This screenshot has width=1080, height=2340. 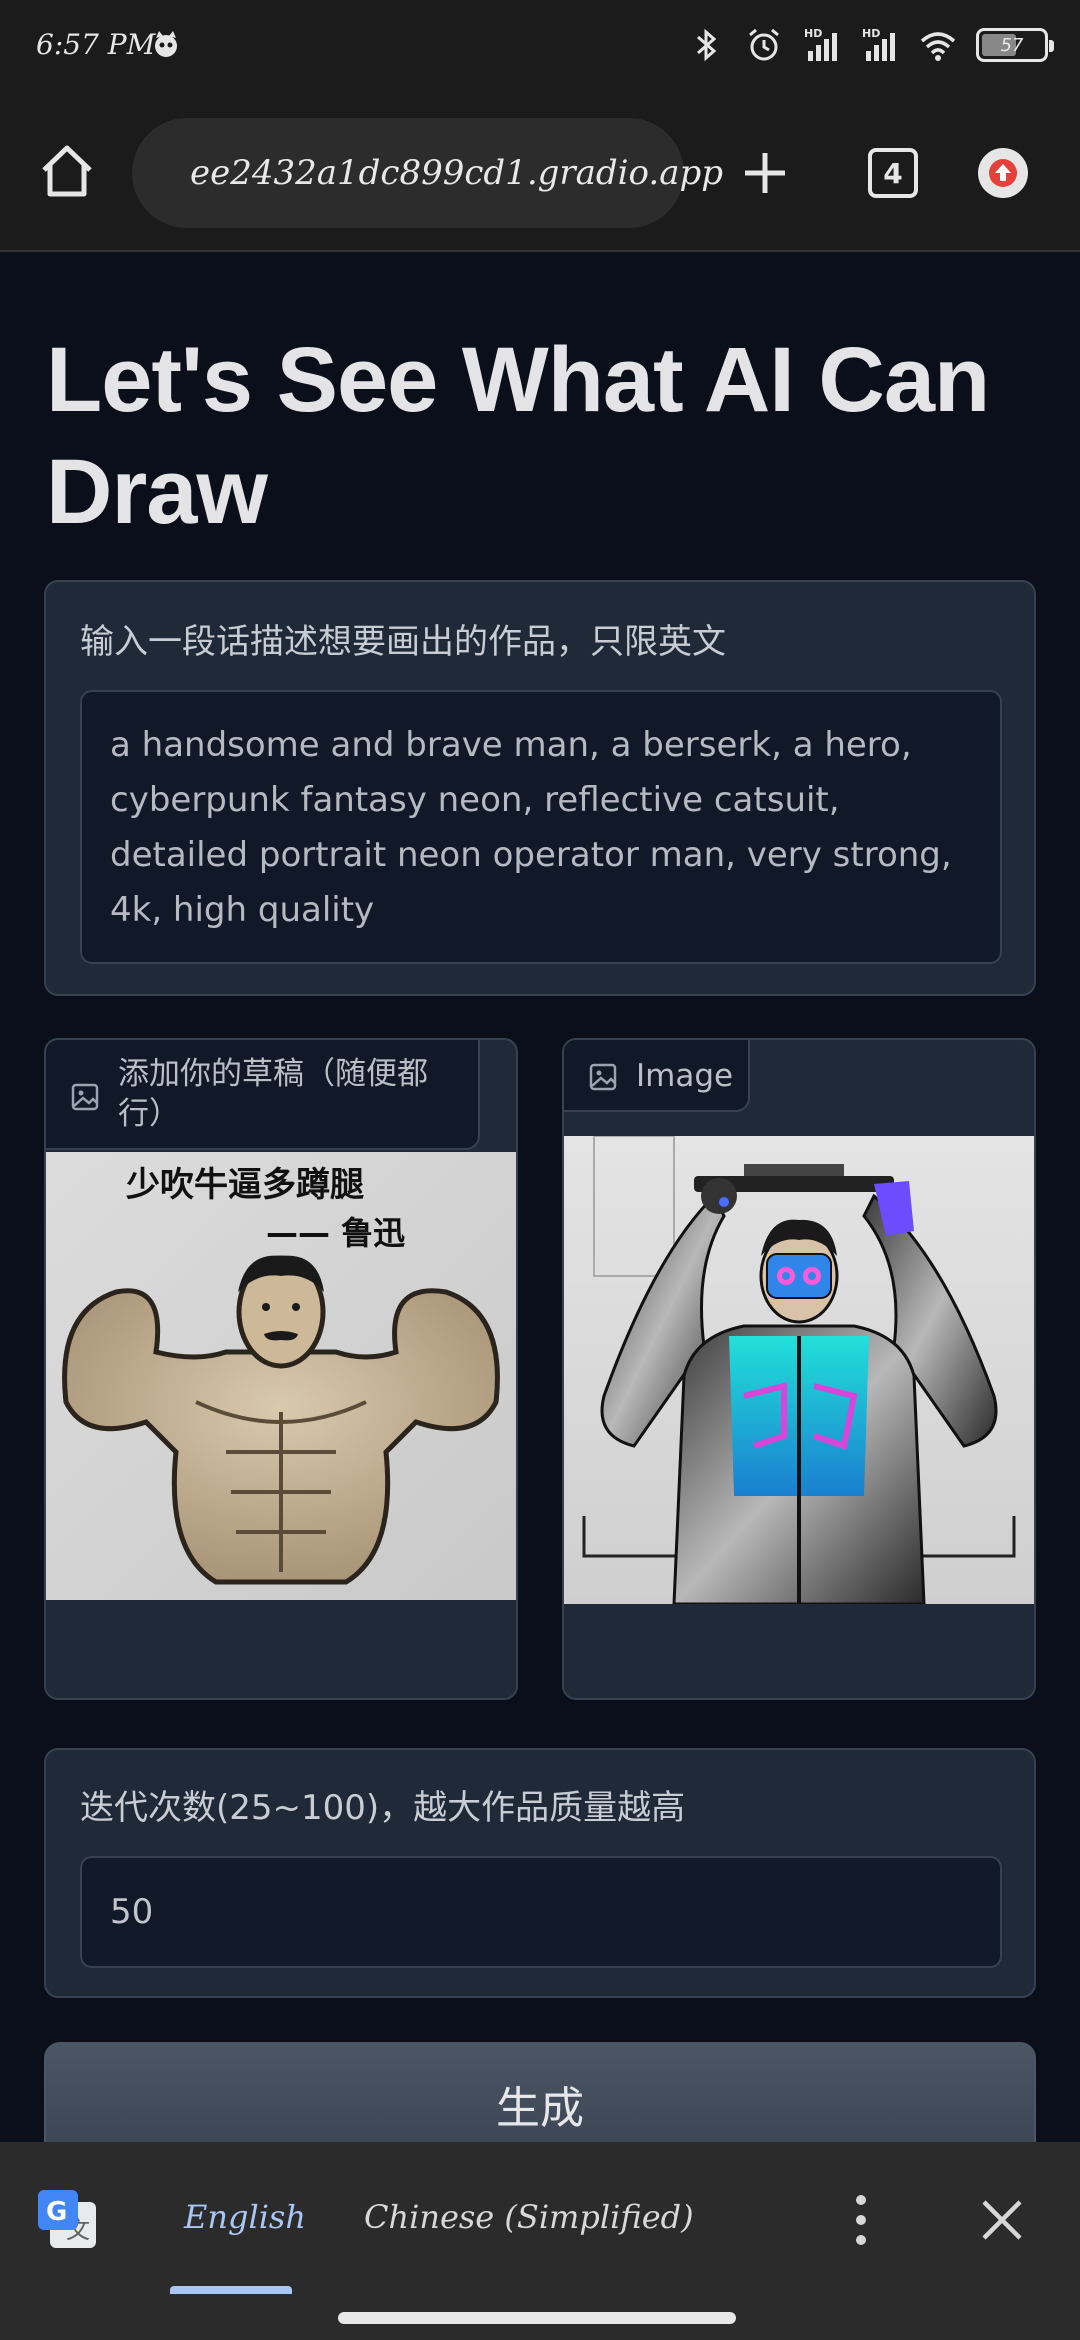 I want to click on close-icon, so click(x=1002, y=2220).